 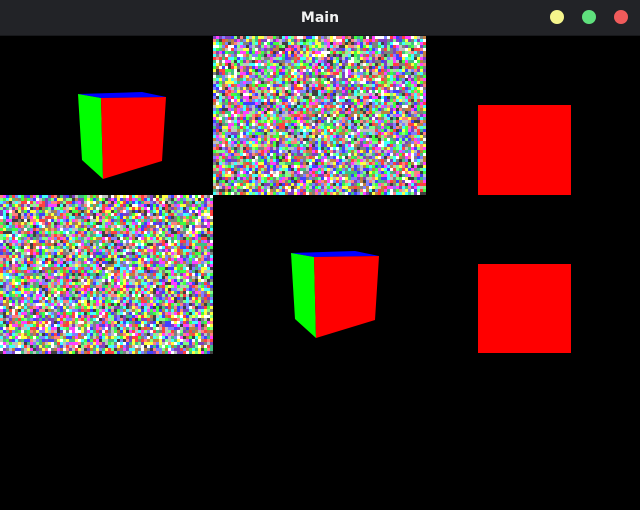 I want to click on window-title: Main, so click(x=320, y=17).